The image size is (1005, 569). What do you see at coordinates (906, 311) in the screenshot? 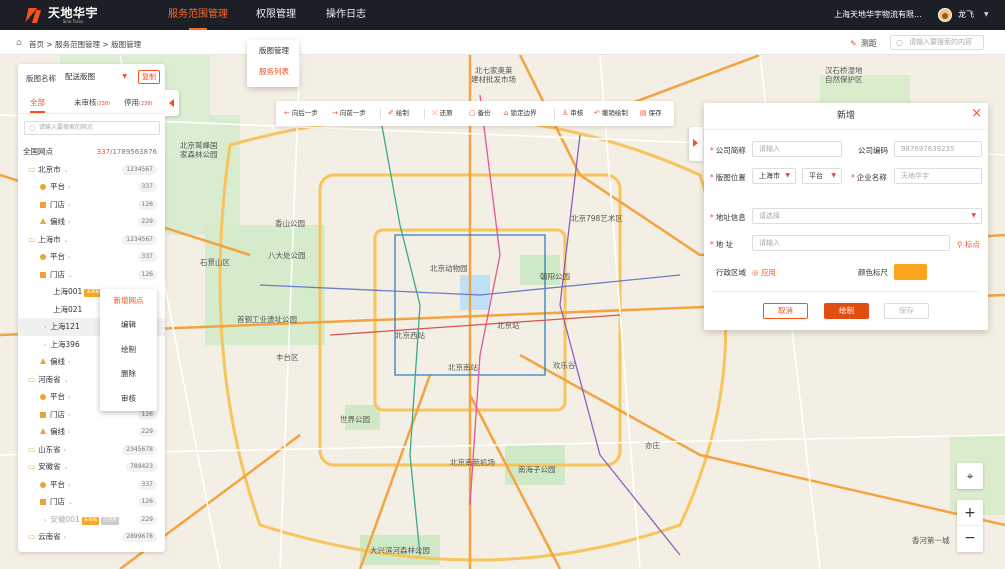
I see `save-button: 保存` at bounding box center [906, 311].